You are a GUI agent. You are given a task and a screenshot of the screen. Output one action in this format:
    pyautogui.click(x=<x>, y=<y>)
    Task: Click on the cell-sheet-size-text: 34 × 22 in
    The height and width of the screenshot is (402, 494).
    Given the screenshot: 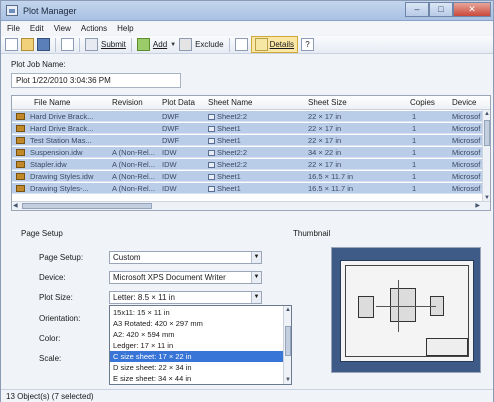 What is the action you would take?
    pyautogui.click(x=325, y=152)
    